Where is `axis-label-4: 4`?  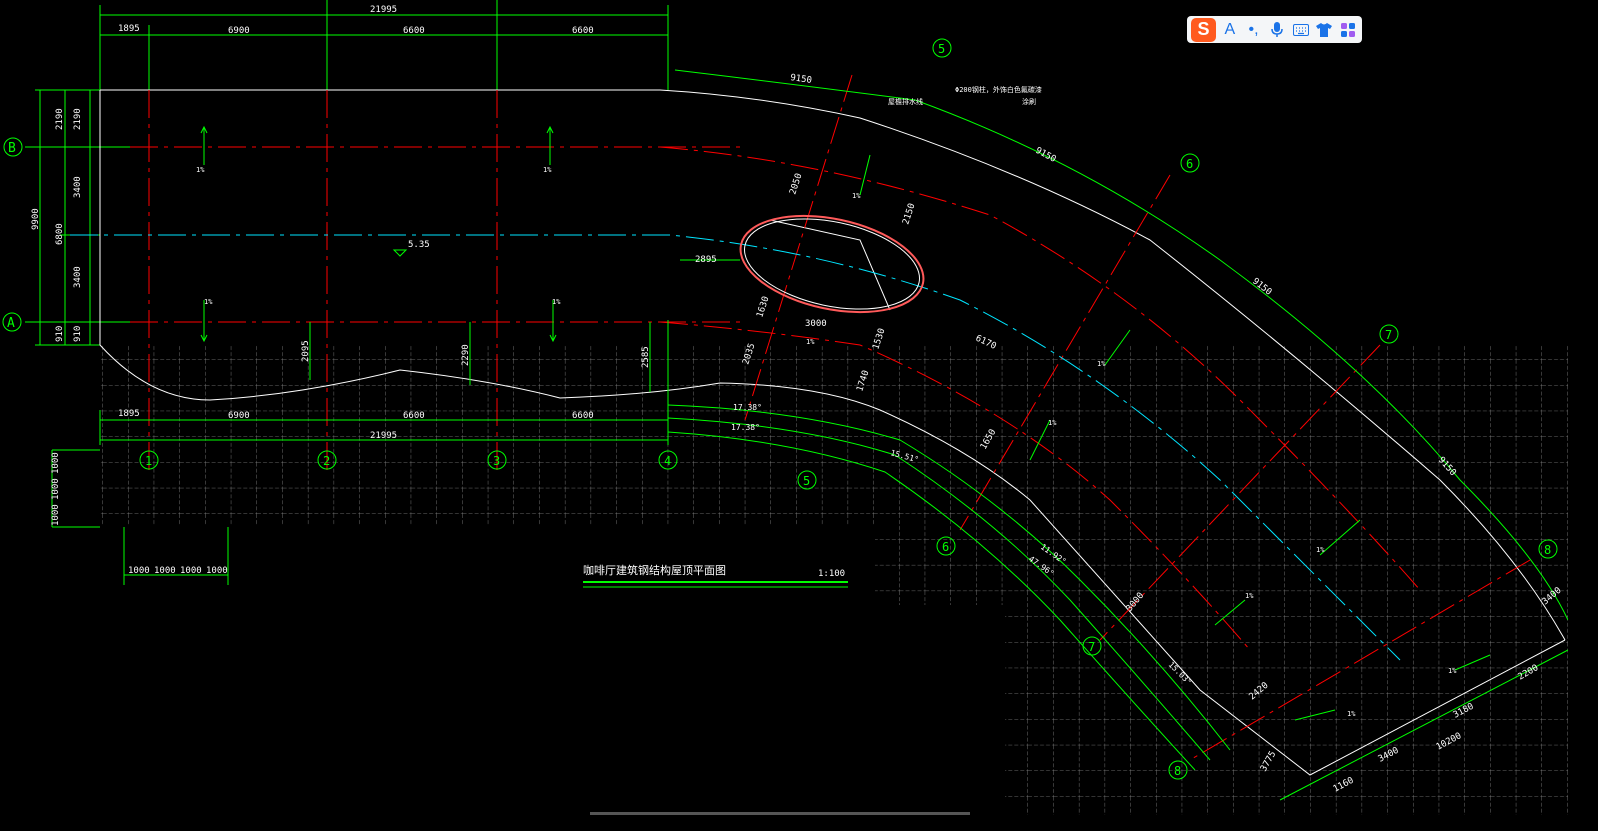
axis-label-4: 4 is located at coordinates (667, 461).